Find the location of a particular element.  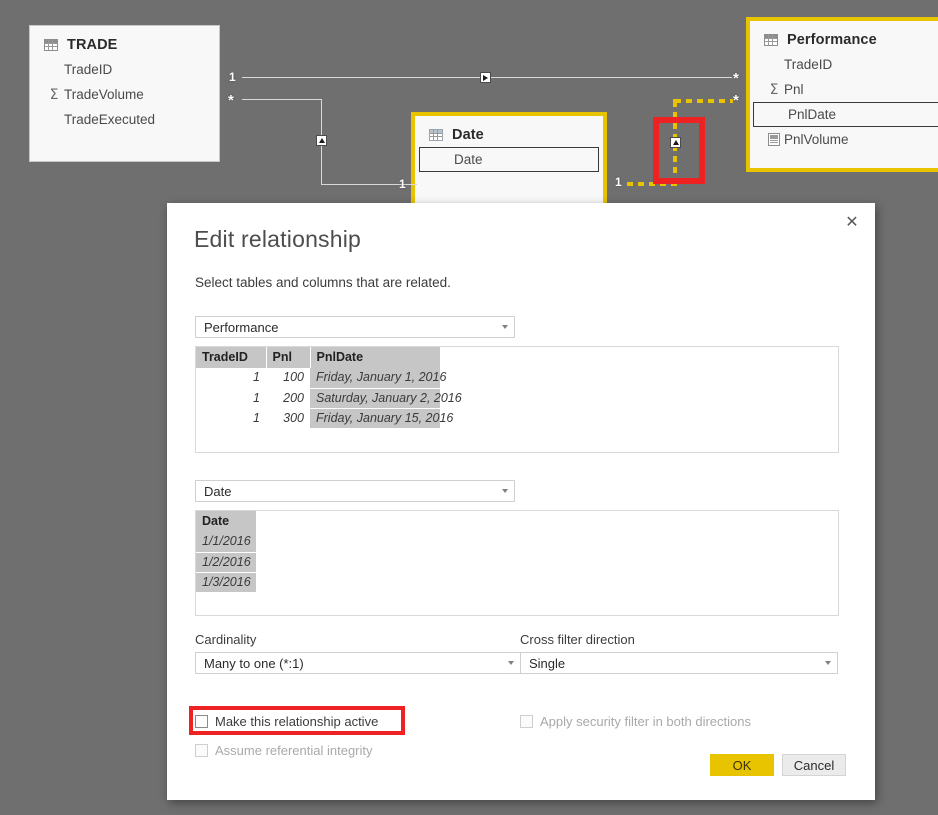

table-name: TRADE is located at coordinates (92, 45).